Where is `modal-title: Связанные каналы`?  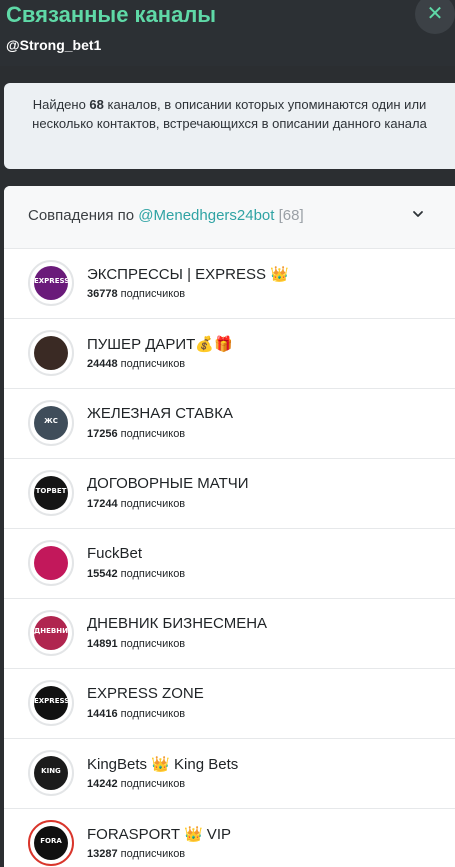
modal-title: Связанные каналы is located at coordinates (111, 14).